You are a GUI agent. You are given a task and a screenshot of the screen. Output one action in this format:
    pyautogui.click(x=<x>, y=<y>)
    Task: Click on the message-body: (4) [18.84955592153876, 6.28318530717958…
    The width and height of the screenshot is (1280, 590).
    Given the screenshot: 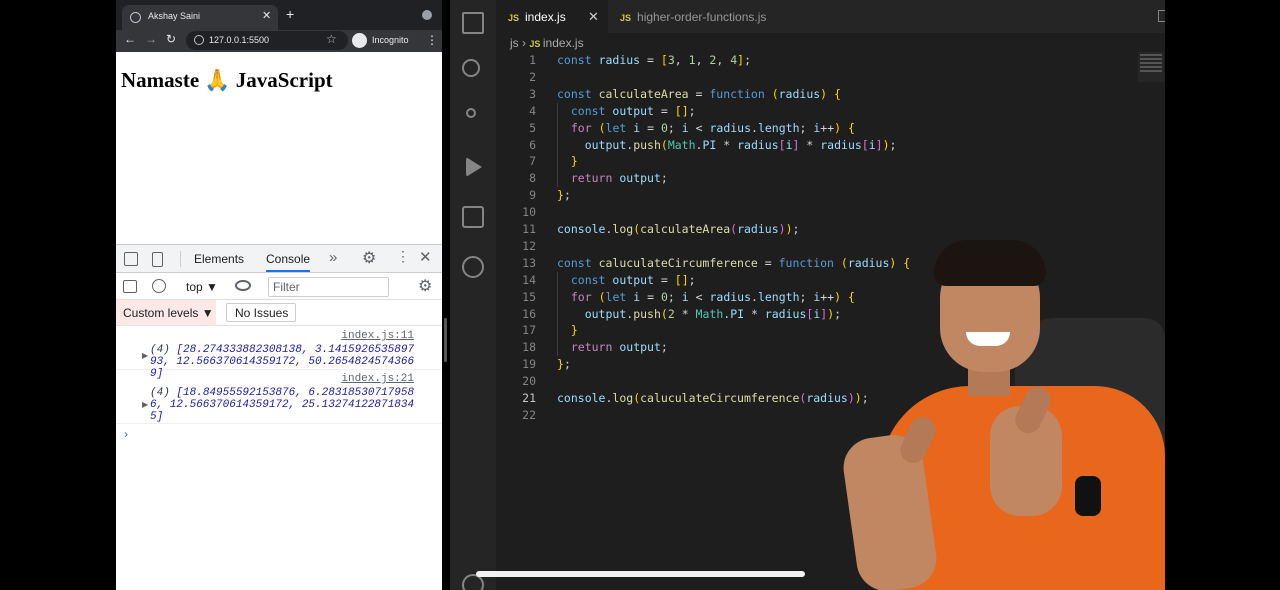 What is the action you would take?
    pyautogui.click(x=285, y=405)
    